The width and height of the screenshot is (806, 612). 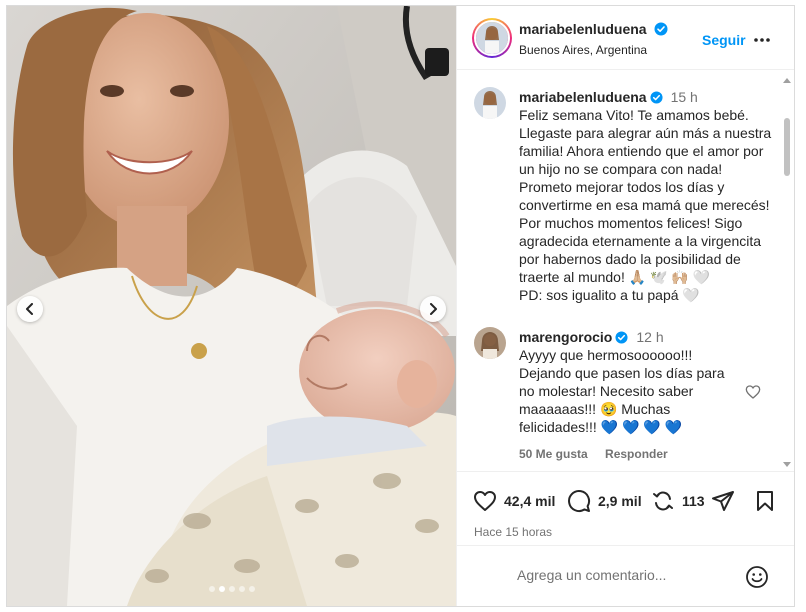 I want to click on caption-line: PD: sos igualito a tu papá 🤍, so click(x=609, y=295).